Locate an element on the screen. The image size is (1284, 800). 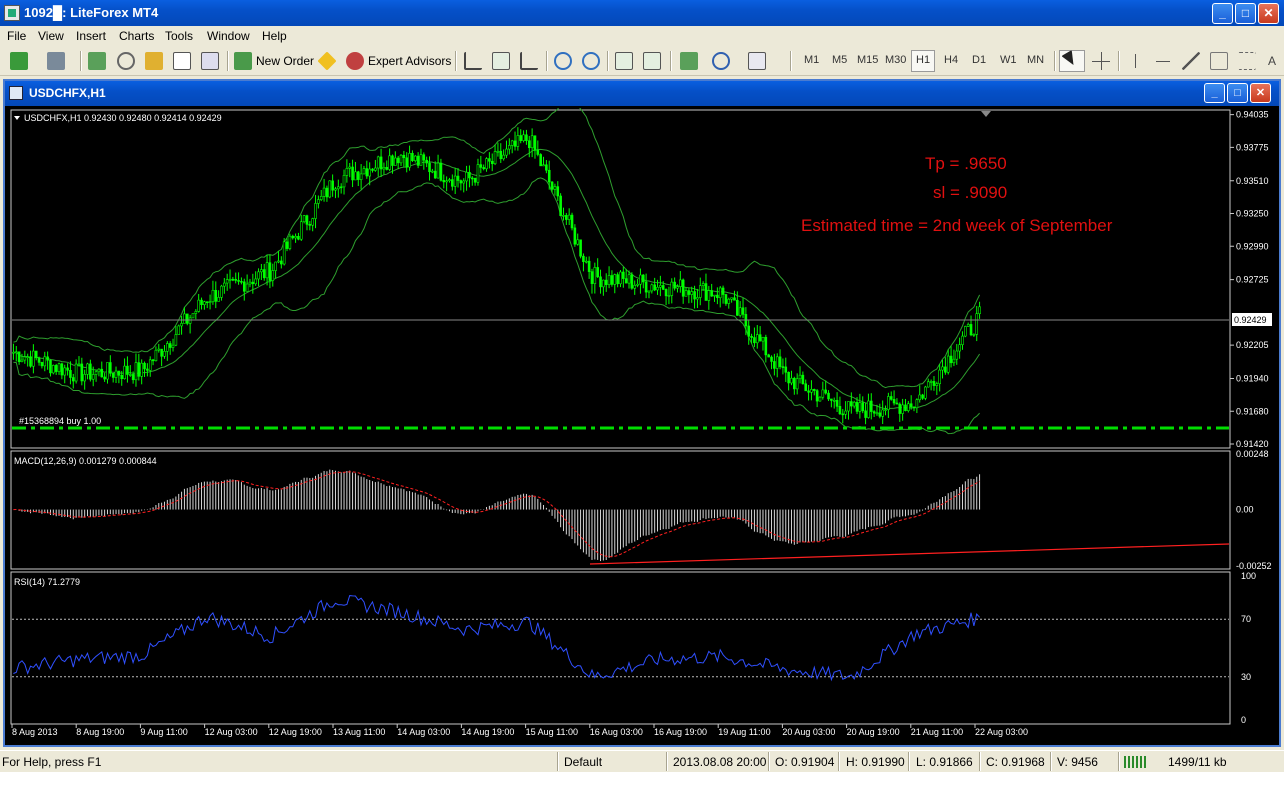
strategy-tester-icon is located at coordinates (210, 61).